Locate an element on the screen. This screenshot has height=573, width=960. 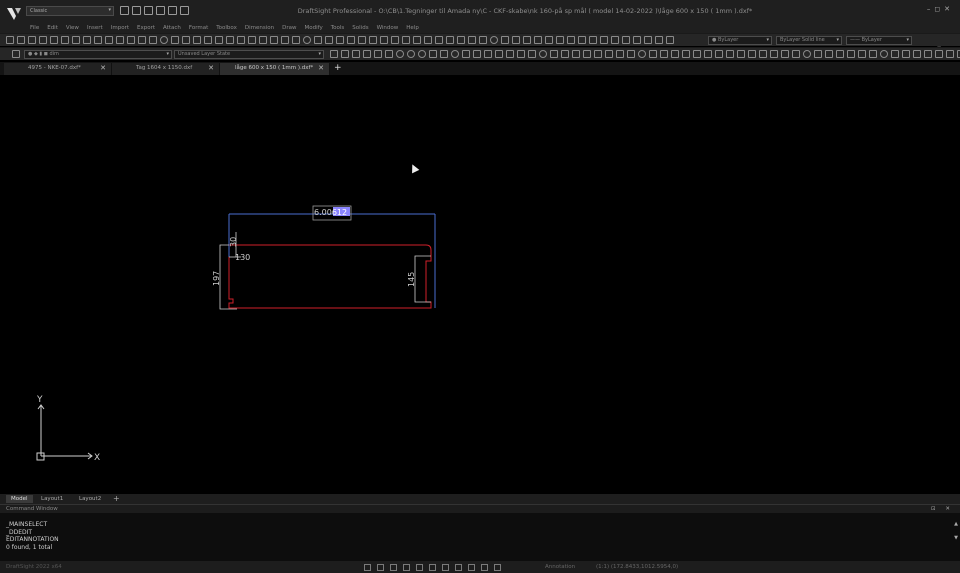
erase-icon is located at coordinates (477, 54).